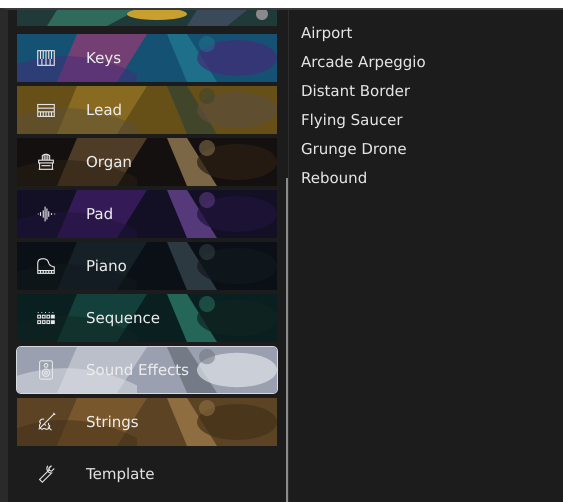 The width and height of the screenshot is (563, 502). I want to click on category-item: Sequence, so click(147, 318).